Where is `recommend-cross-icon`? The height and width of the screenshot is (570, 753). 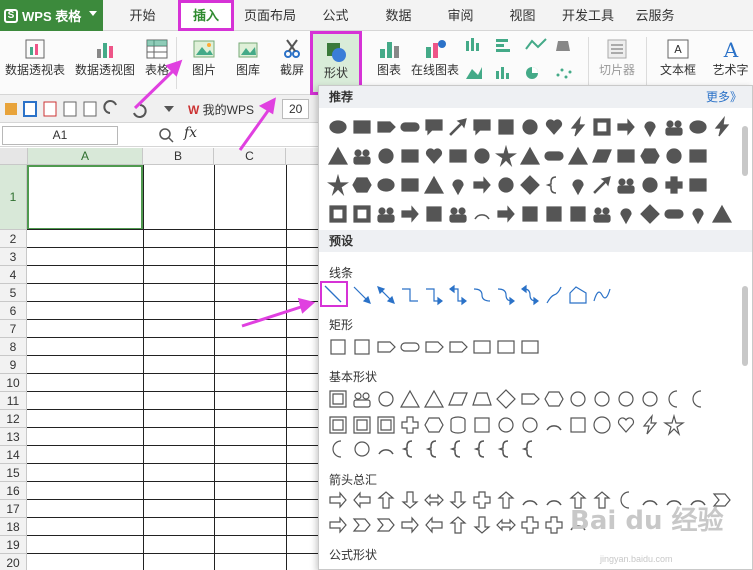
recommend-cross-icon is located at coordinates (674, 185).